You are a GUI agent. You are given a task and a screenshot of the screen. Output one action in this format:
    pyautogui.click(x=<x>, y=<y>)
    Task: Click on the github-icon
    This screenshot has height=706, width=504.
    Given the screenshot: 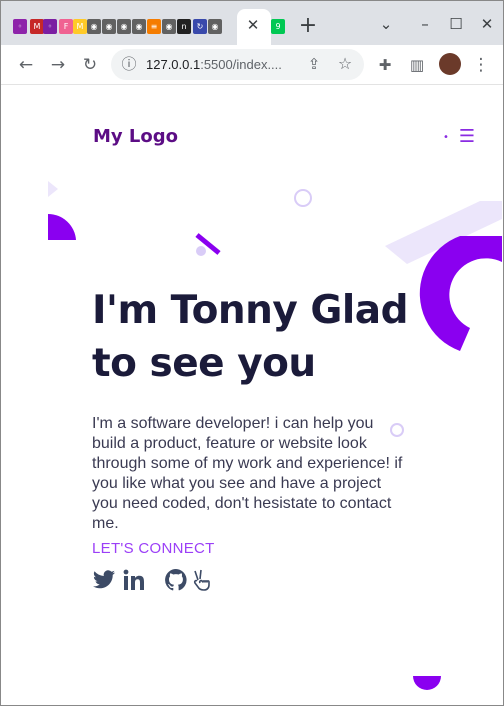 What is the action you would take?
    pyautogui.click(x=176, y=580)
    